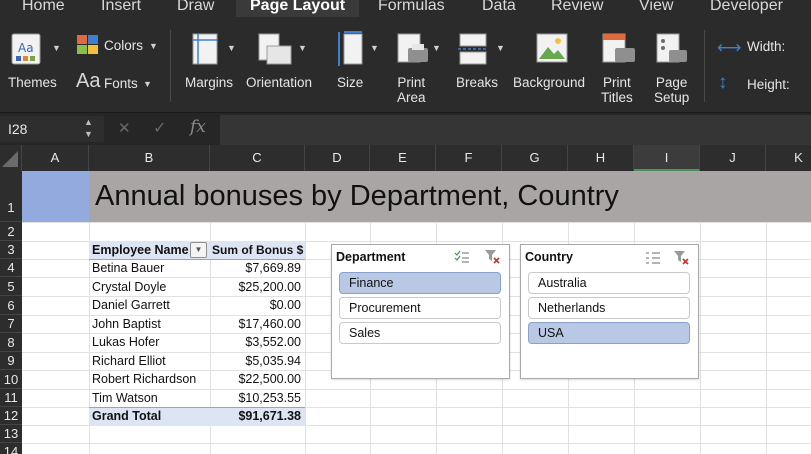 The width and height of the screenshot is (811, 454). I want to click on stepper-icon: ▲ ▼, so click(88, 128).